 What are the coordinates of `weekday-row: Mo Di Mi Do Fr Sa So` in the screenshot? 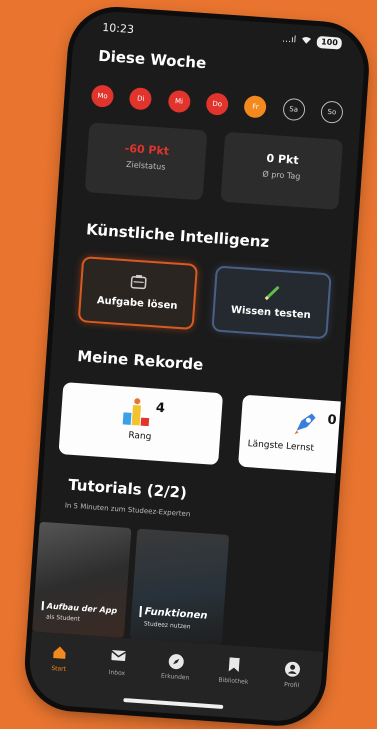 It's located at (217, 104).